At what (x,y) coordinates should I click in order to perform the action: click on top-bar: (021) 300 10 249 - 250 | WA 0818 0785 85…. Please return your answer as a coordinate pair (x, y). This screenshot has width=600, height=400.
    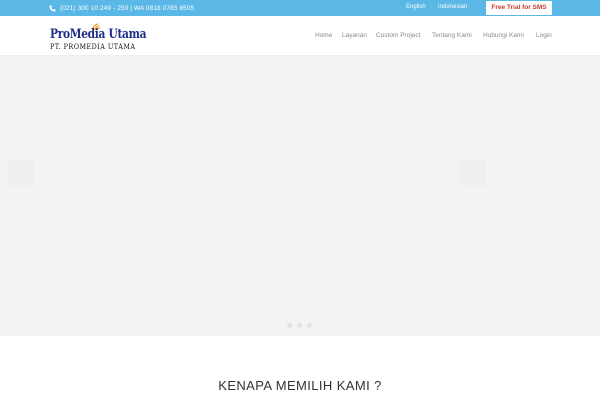
    Looking at the image, I should click on (300, 8).